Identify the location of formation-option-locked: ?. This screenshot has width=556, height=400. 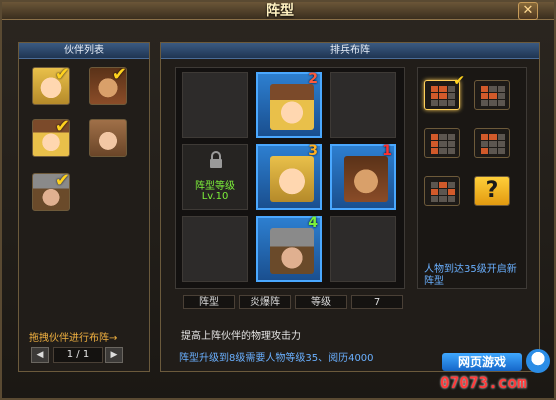
(492, 191).